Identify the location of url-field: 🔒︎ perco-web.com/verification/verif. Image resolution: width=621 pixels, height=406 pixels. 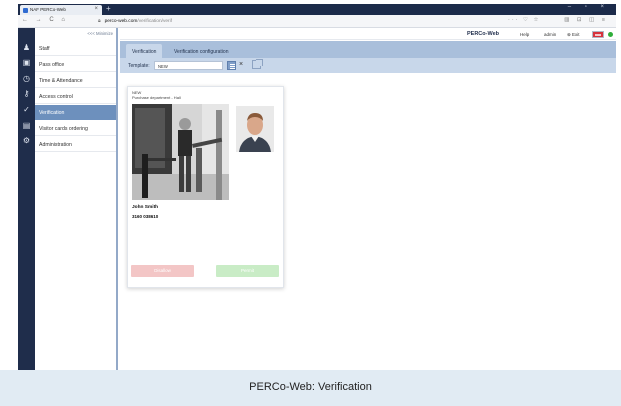
(135, 21).